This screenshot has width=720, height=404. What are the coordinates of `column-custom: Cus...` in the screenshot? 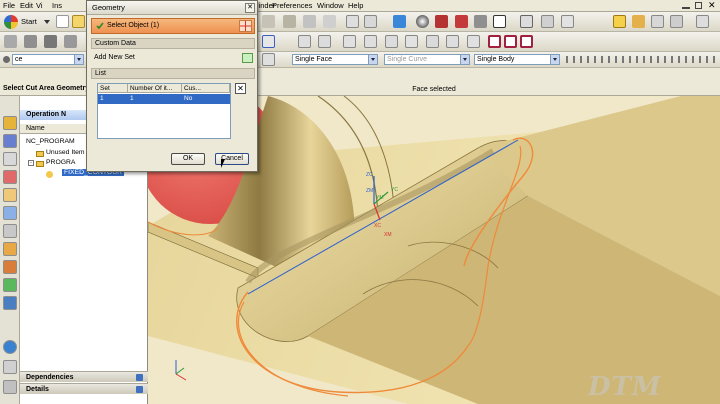 It's located at (206, 88).